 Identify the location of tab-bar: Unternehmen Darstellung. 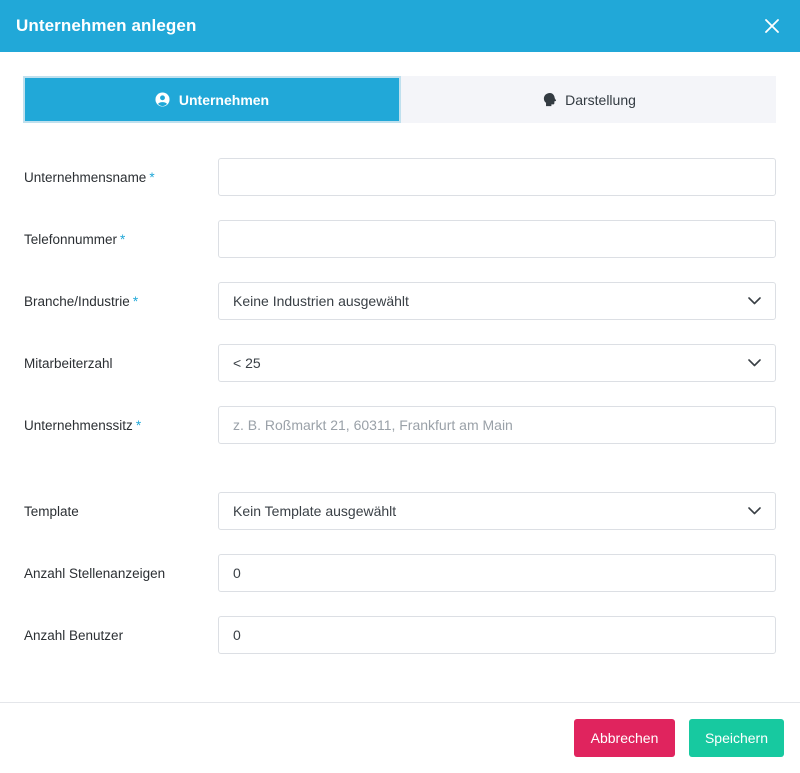
(399, 99).